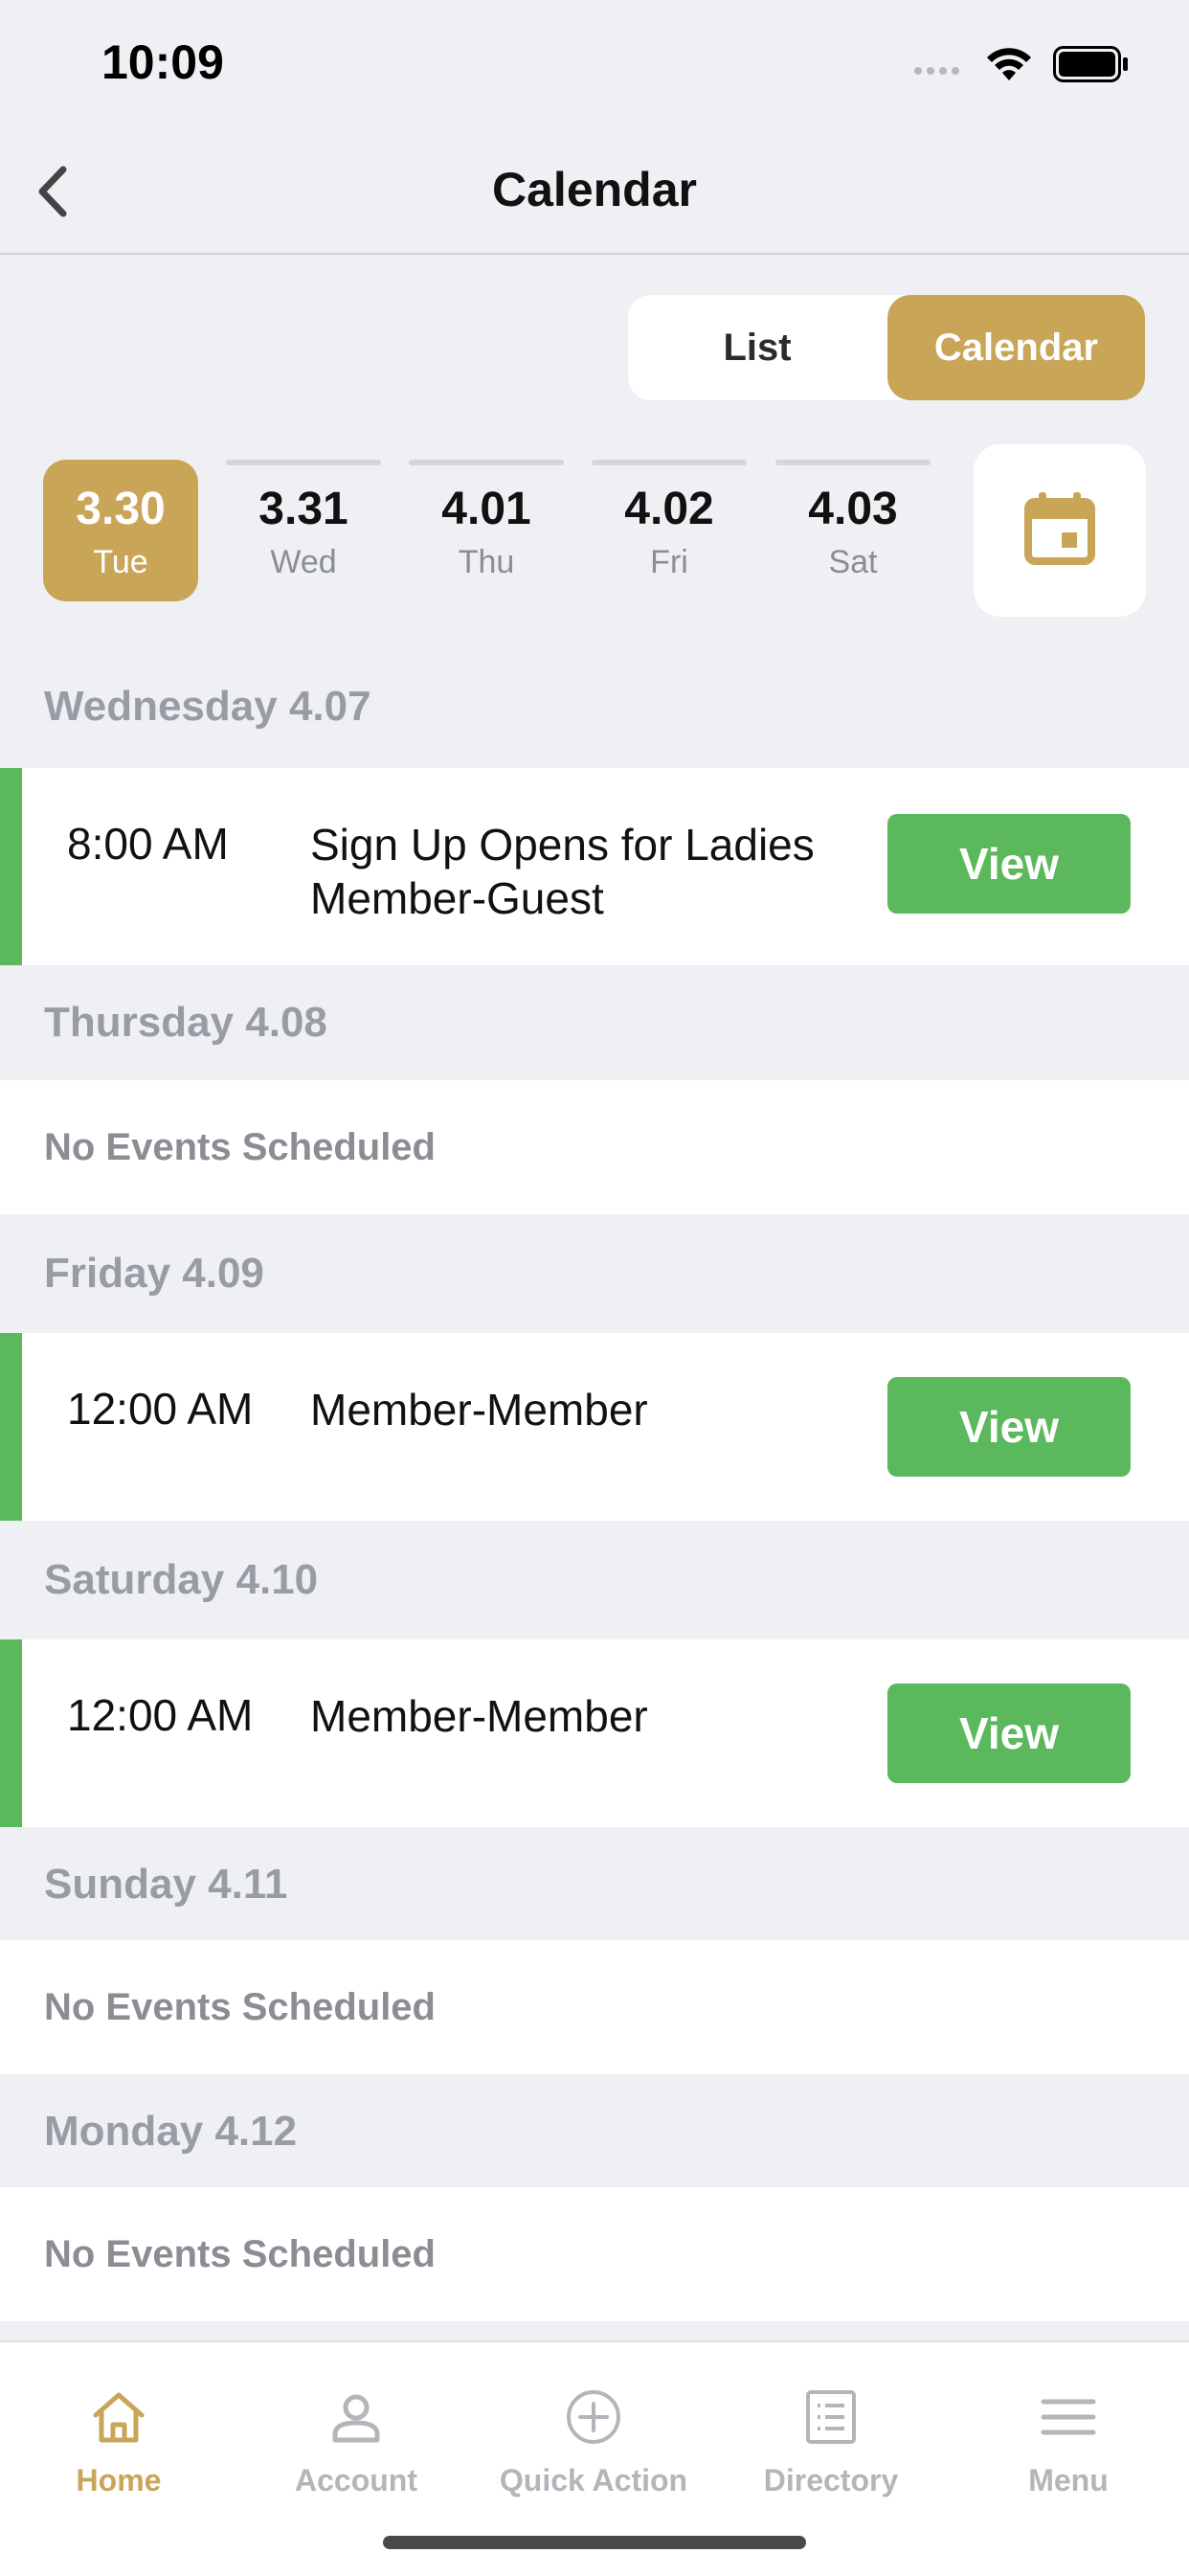  What do you see at coordinates (185, 1022) in the screenshot?
I see `day-header-label: Thursday 4.08` at bounding box center [185, 1022].